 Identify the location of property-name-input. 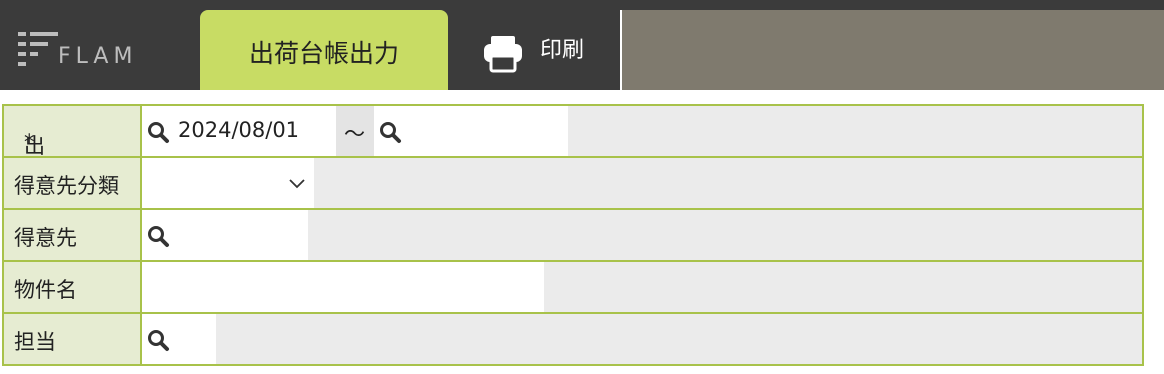
(343, 287).